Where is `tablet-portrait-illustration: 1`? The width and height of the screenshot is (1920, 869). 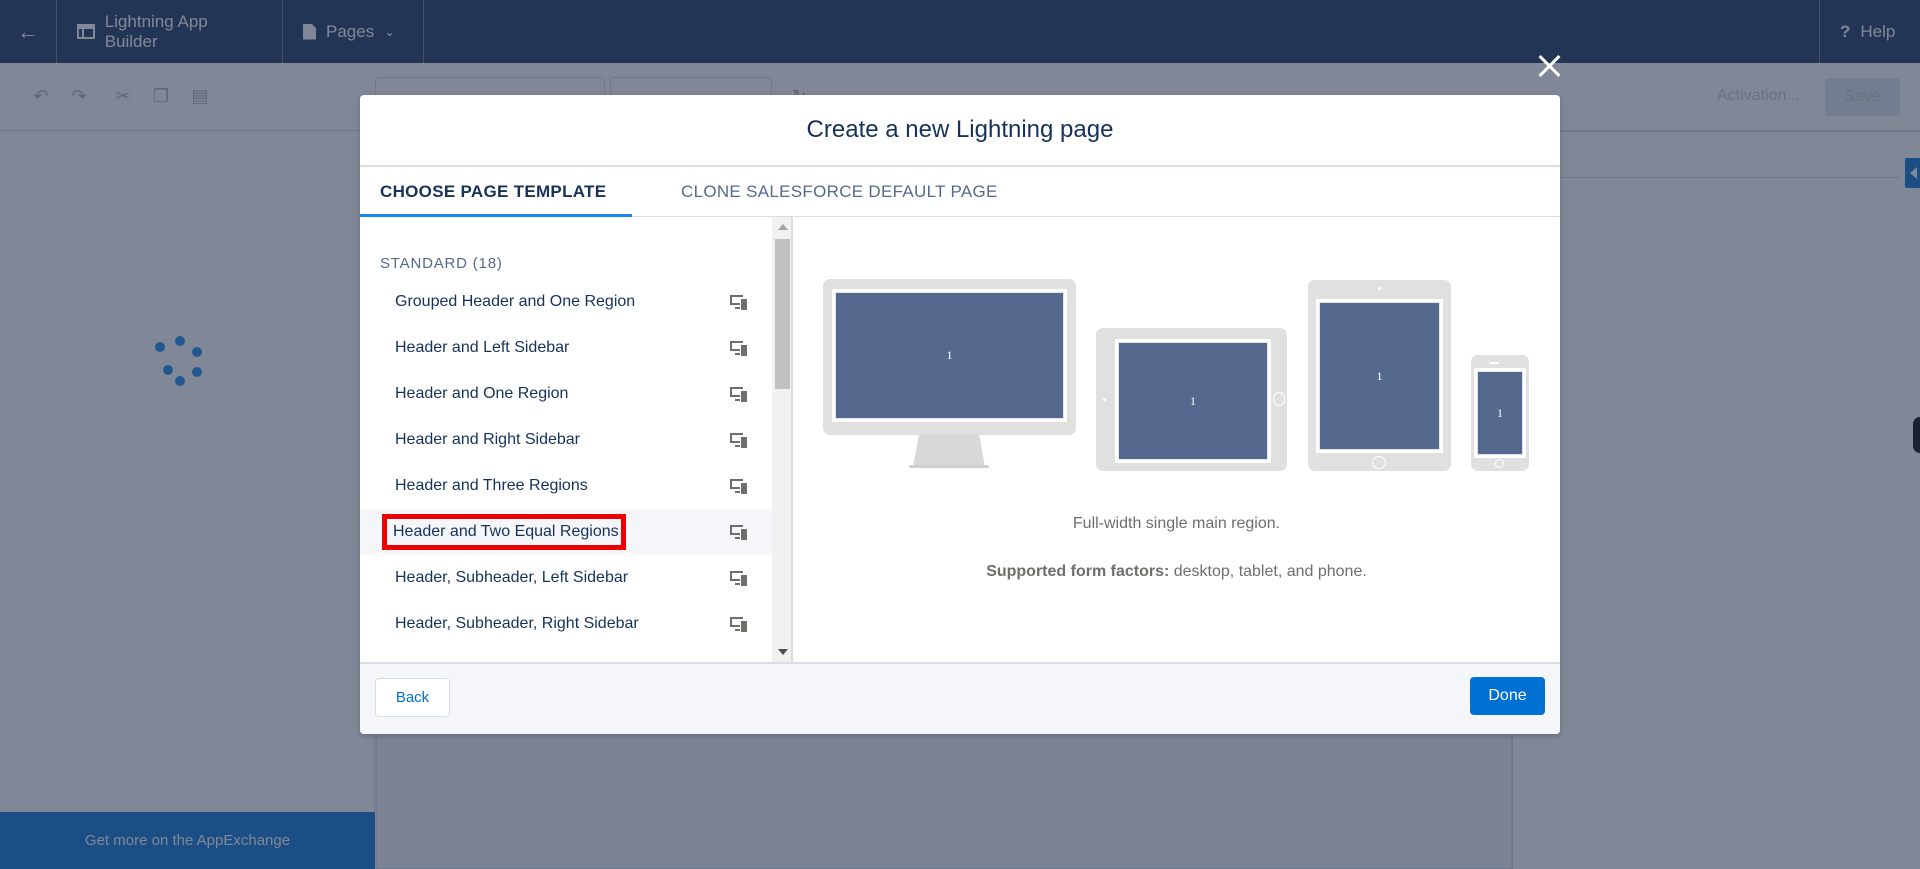 tablet-portrait-illustration: 1 is located at coordinates (1379, 375).